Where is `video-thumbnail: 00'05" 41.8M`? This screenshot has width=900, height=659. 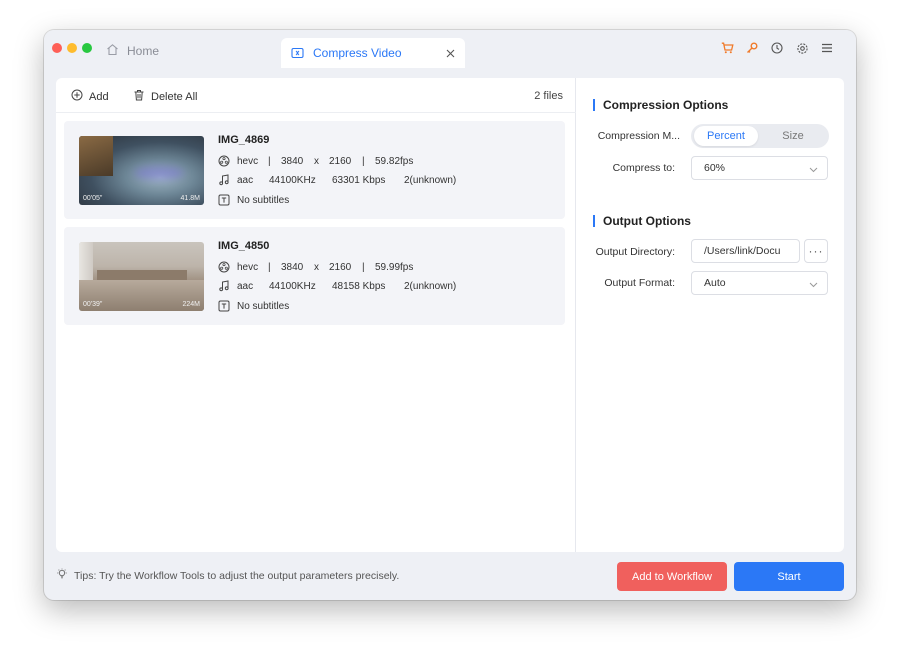 video-thumbnail: 00'05" 41.8M is located at coordinates (141, 170).